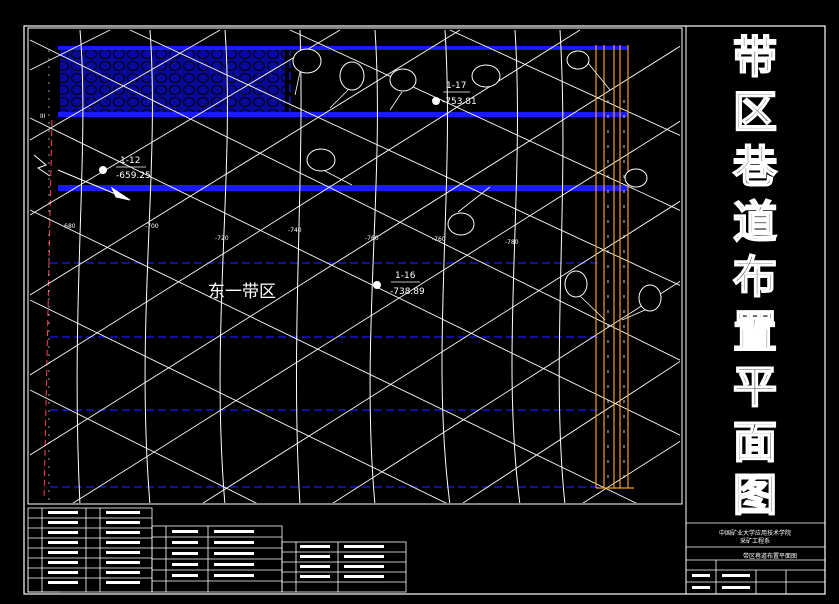 The image size is (839, 604). I want to click on title-char: 布, so click(755, 277).